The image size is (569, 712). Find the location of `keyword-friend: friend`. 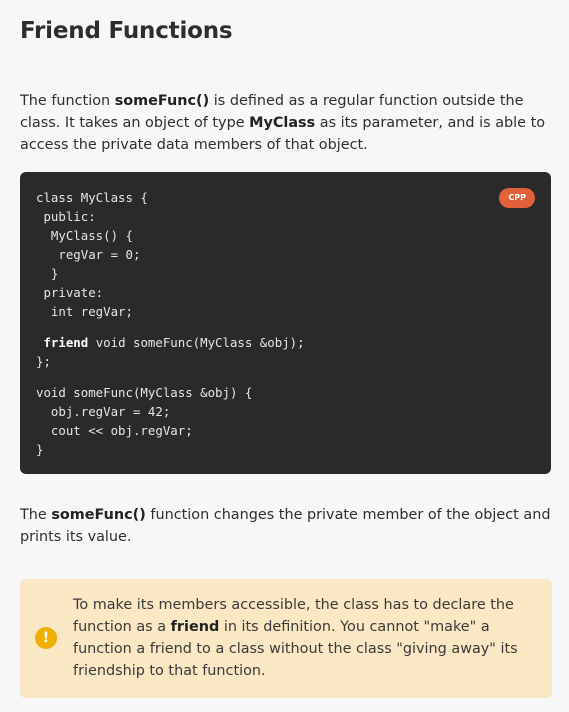

keyword-friend: friend is located at coordinates (66, 342).